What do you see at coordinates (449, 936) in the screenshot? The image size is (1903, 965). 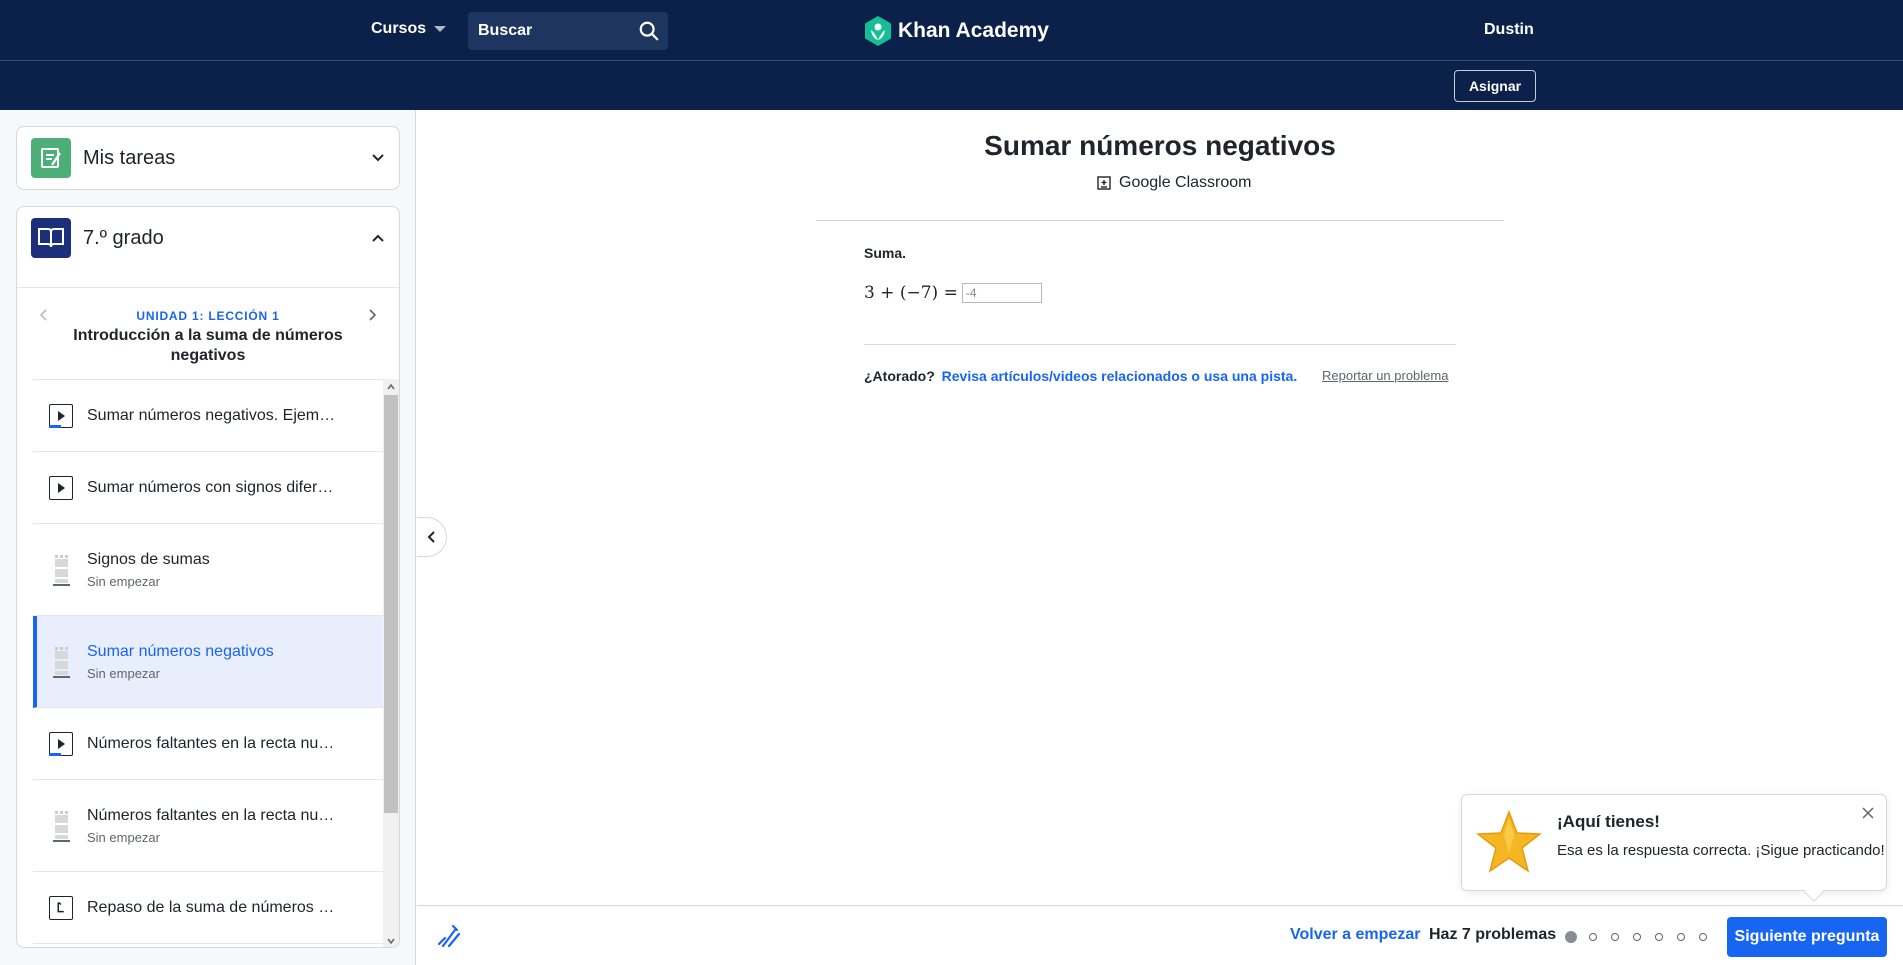 I see `scratchpad-icon` at bounding box center [449, 936].